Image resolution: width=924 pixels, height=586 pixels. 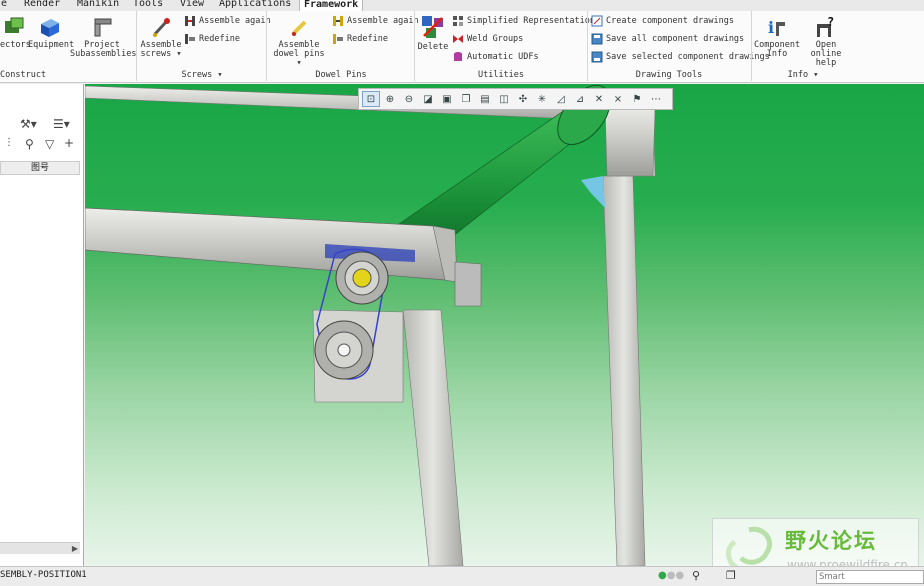 I want to click on component-info-icon: i, so click(x=776, y=27).